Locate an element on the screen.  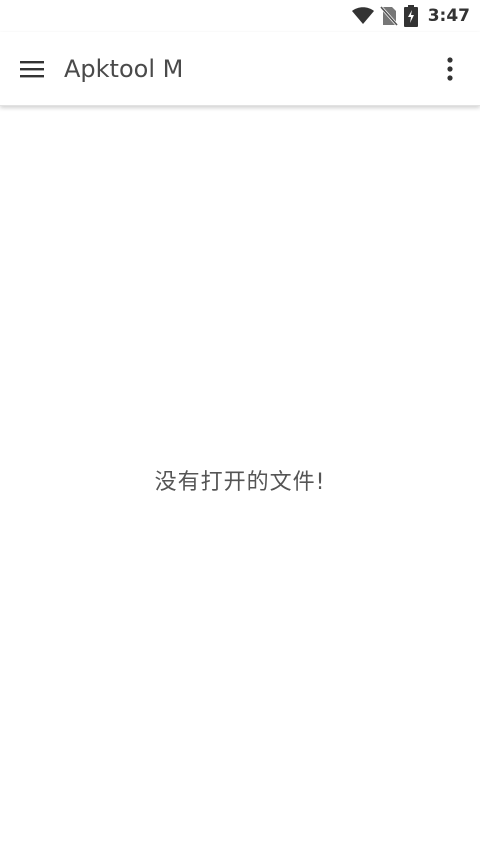
no-sim-icon is located at coordinates (388, 16).